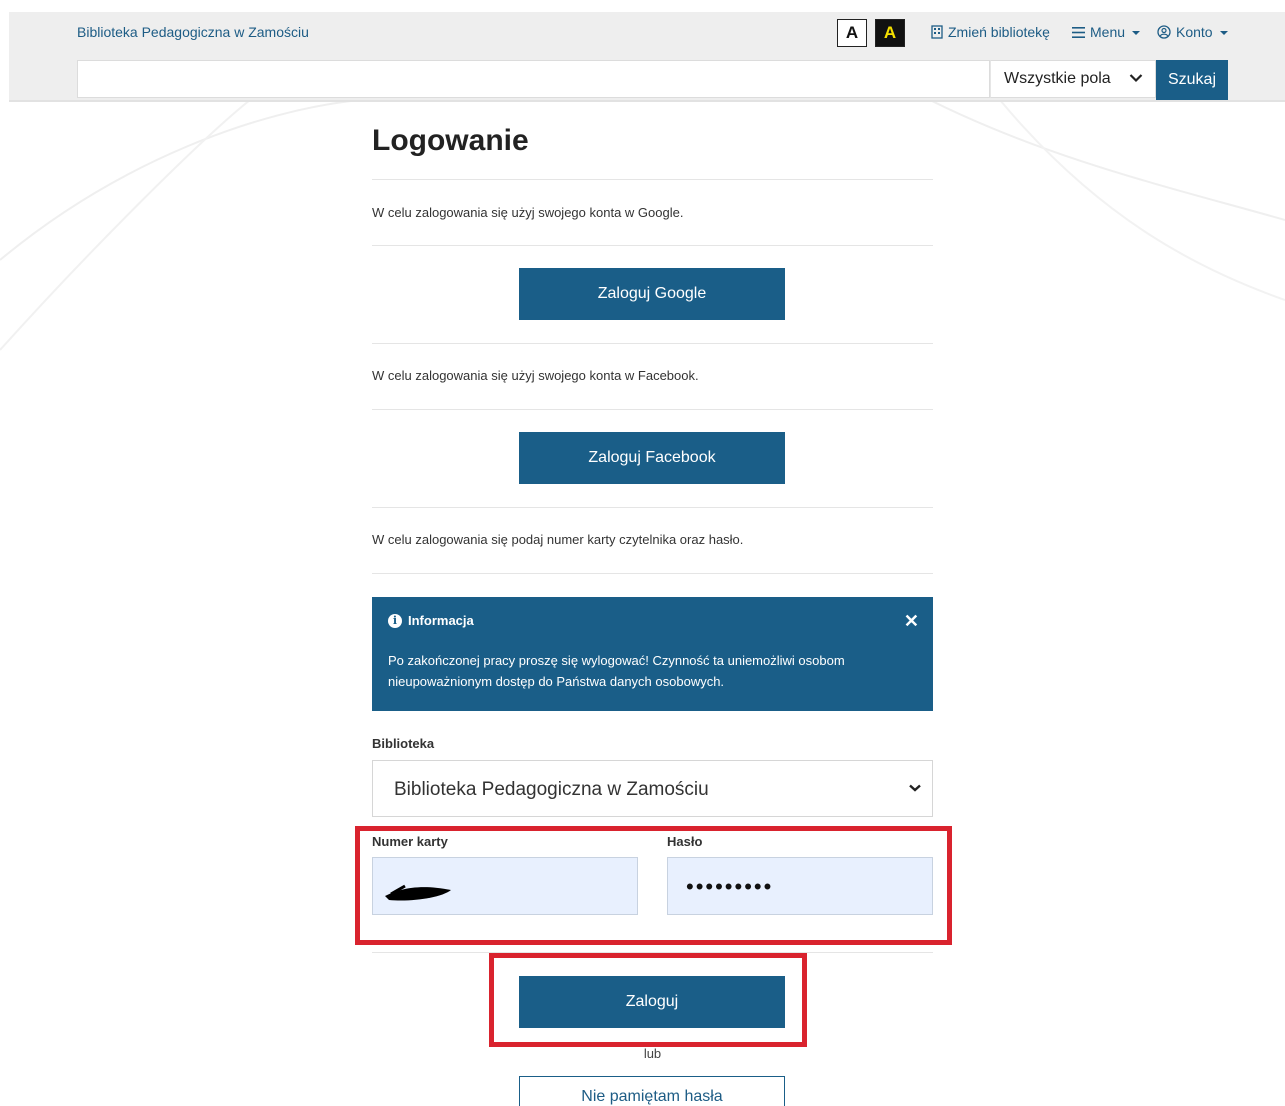  Describe the element at coordinates (652, 620) in the screenshot. I see `alert-header: i Informacja` at that location.